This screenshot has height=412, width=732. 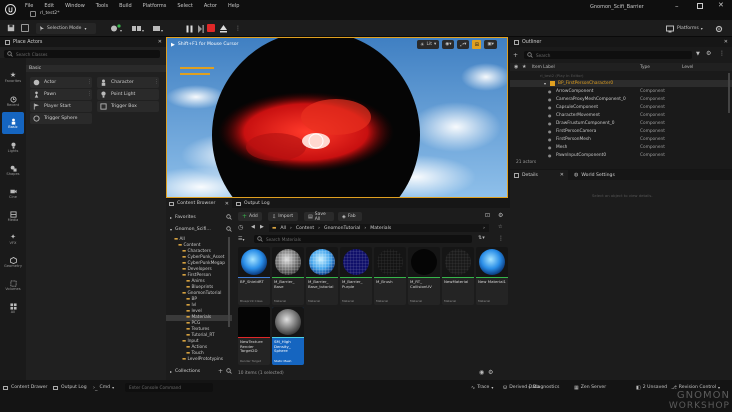 I want to click on visibility-icon: ◉, so click(x=516, y=67).